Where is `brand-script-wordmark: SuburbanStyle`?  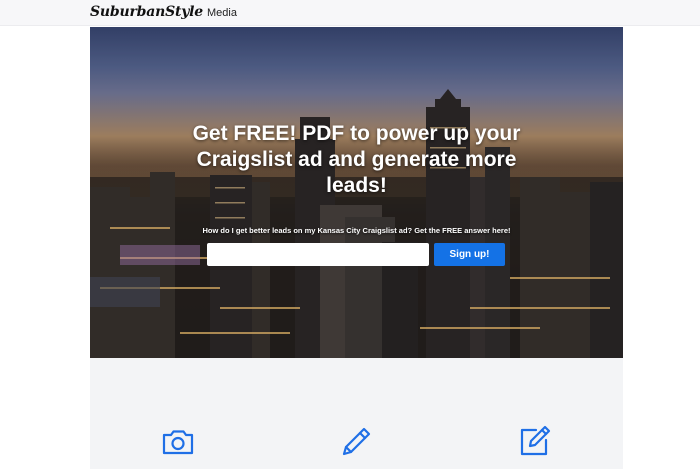
brand-script-wordmark: SuburbanStyle is located at coordinates (147, 12).